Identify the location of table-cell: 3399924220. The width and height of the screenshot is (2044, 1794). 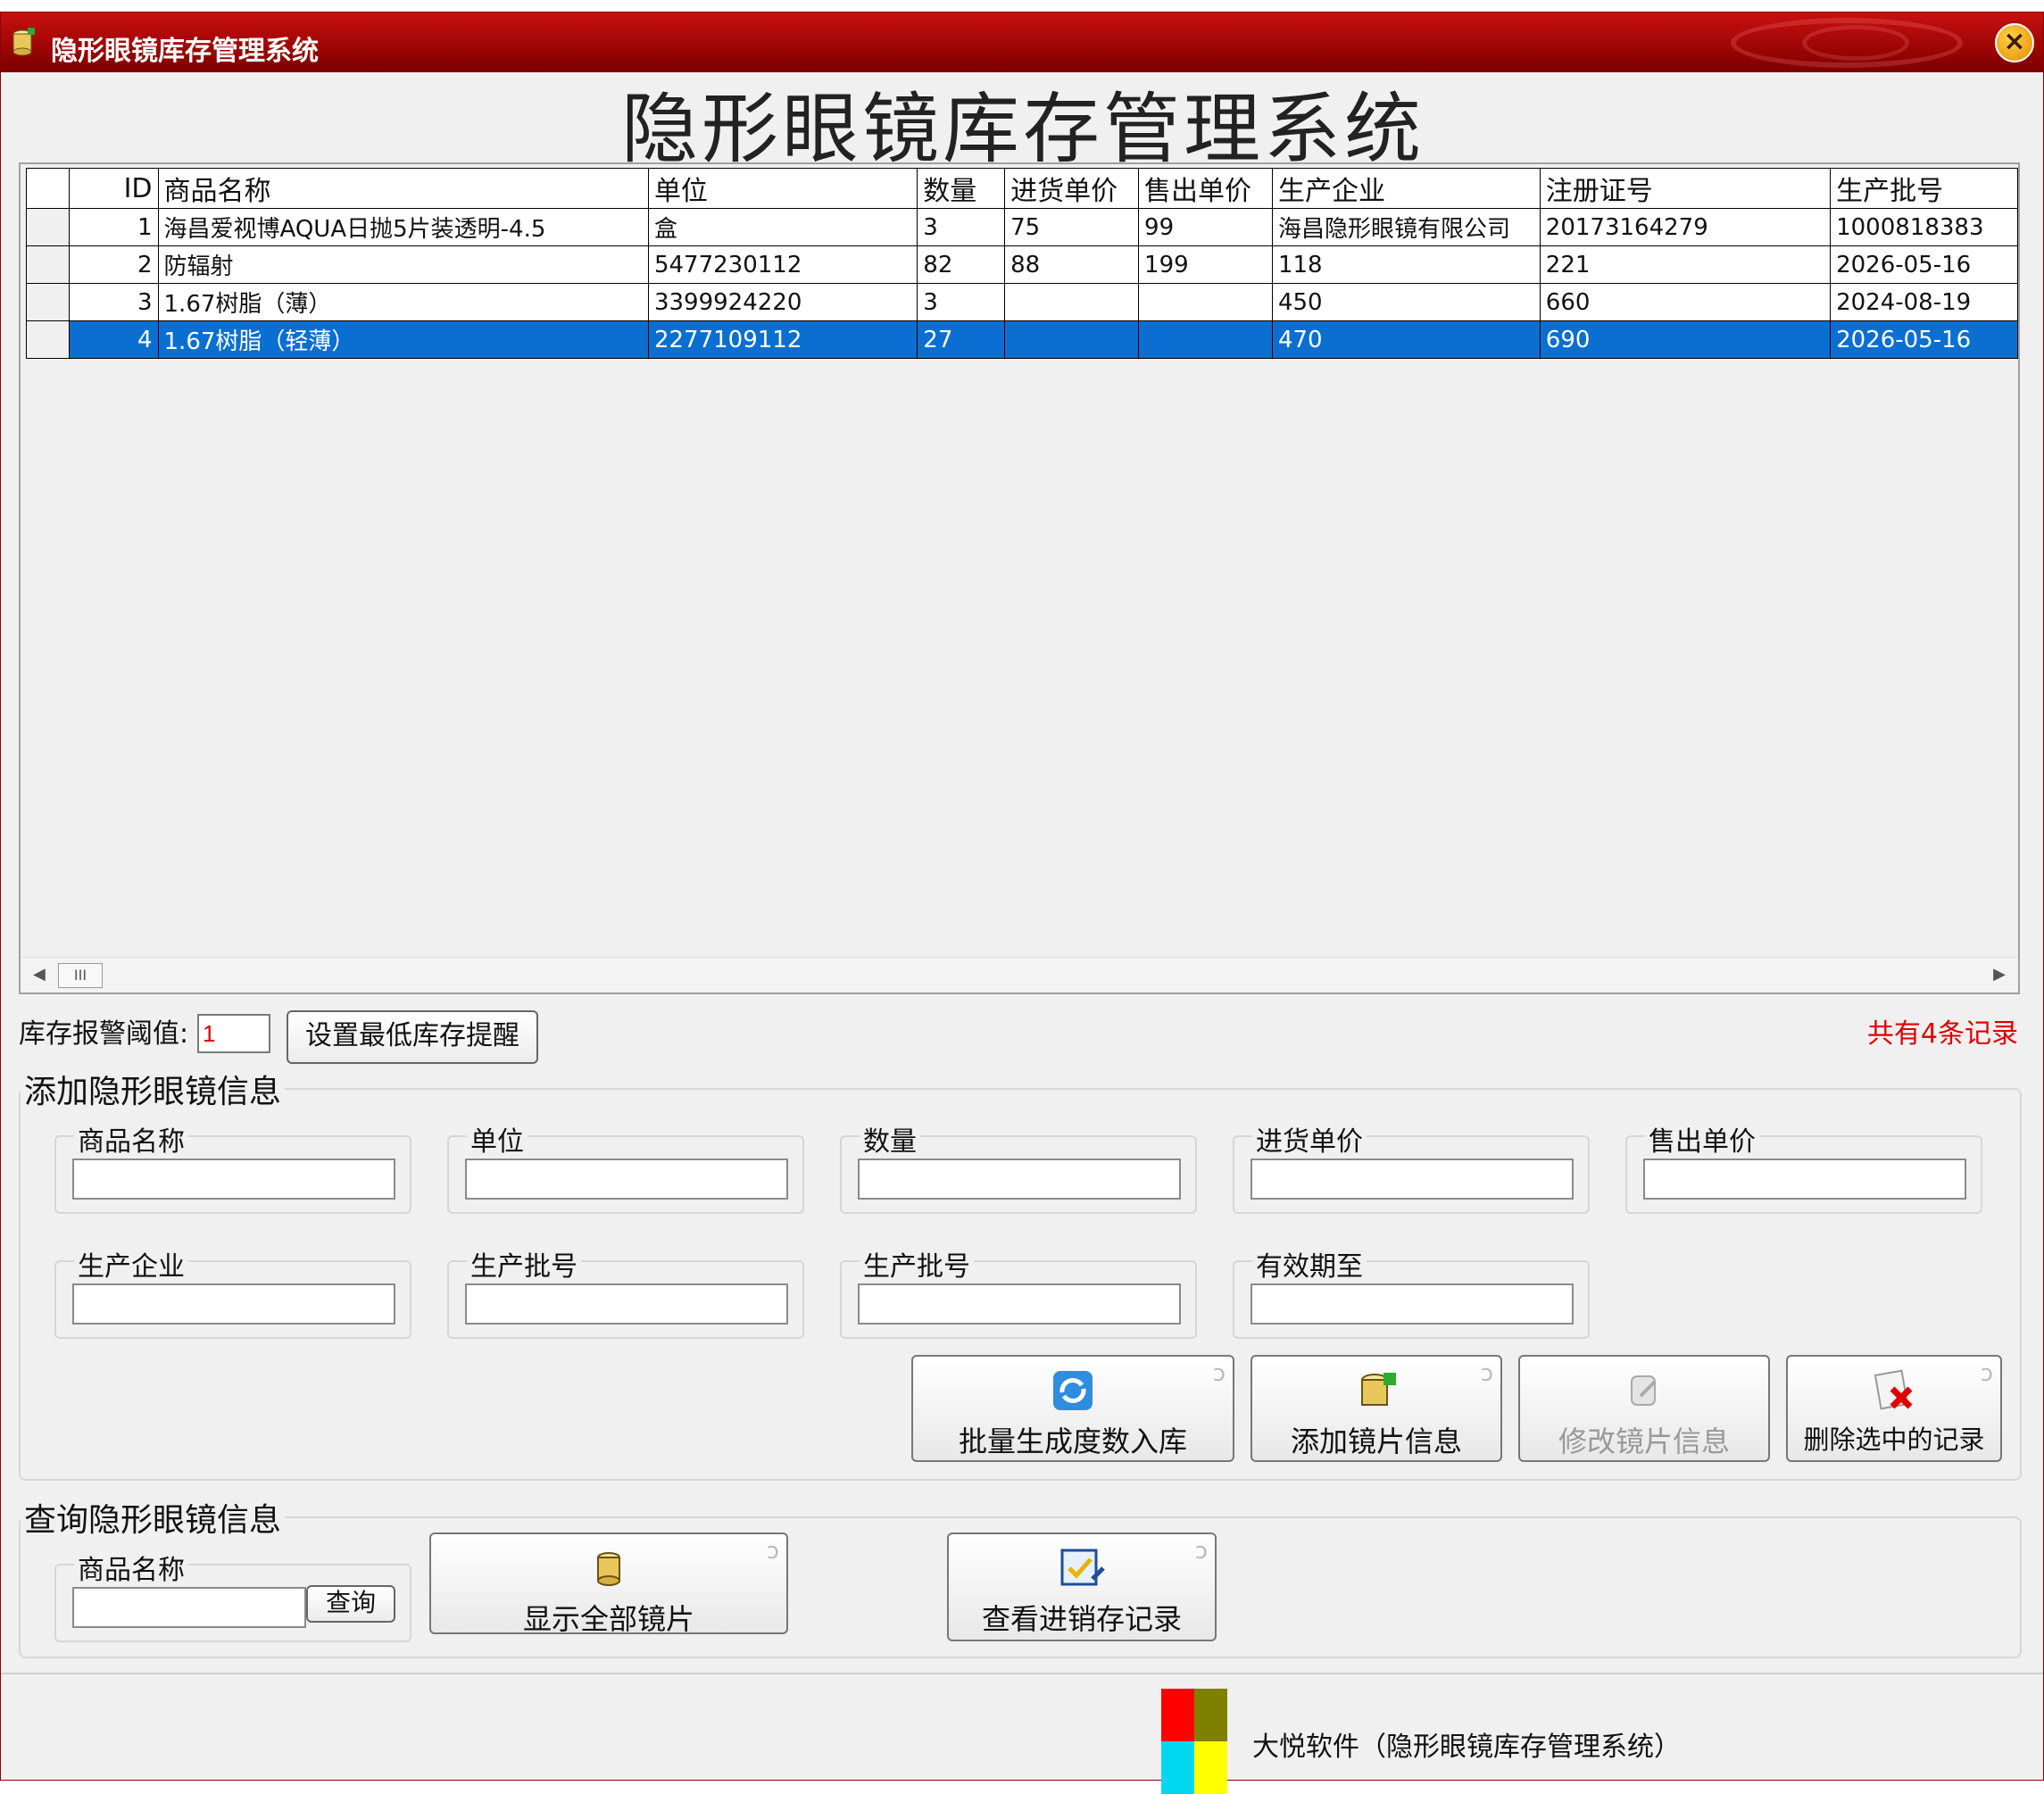
(782, 302).